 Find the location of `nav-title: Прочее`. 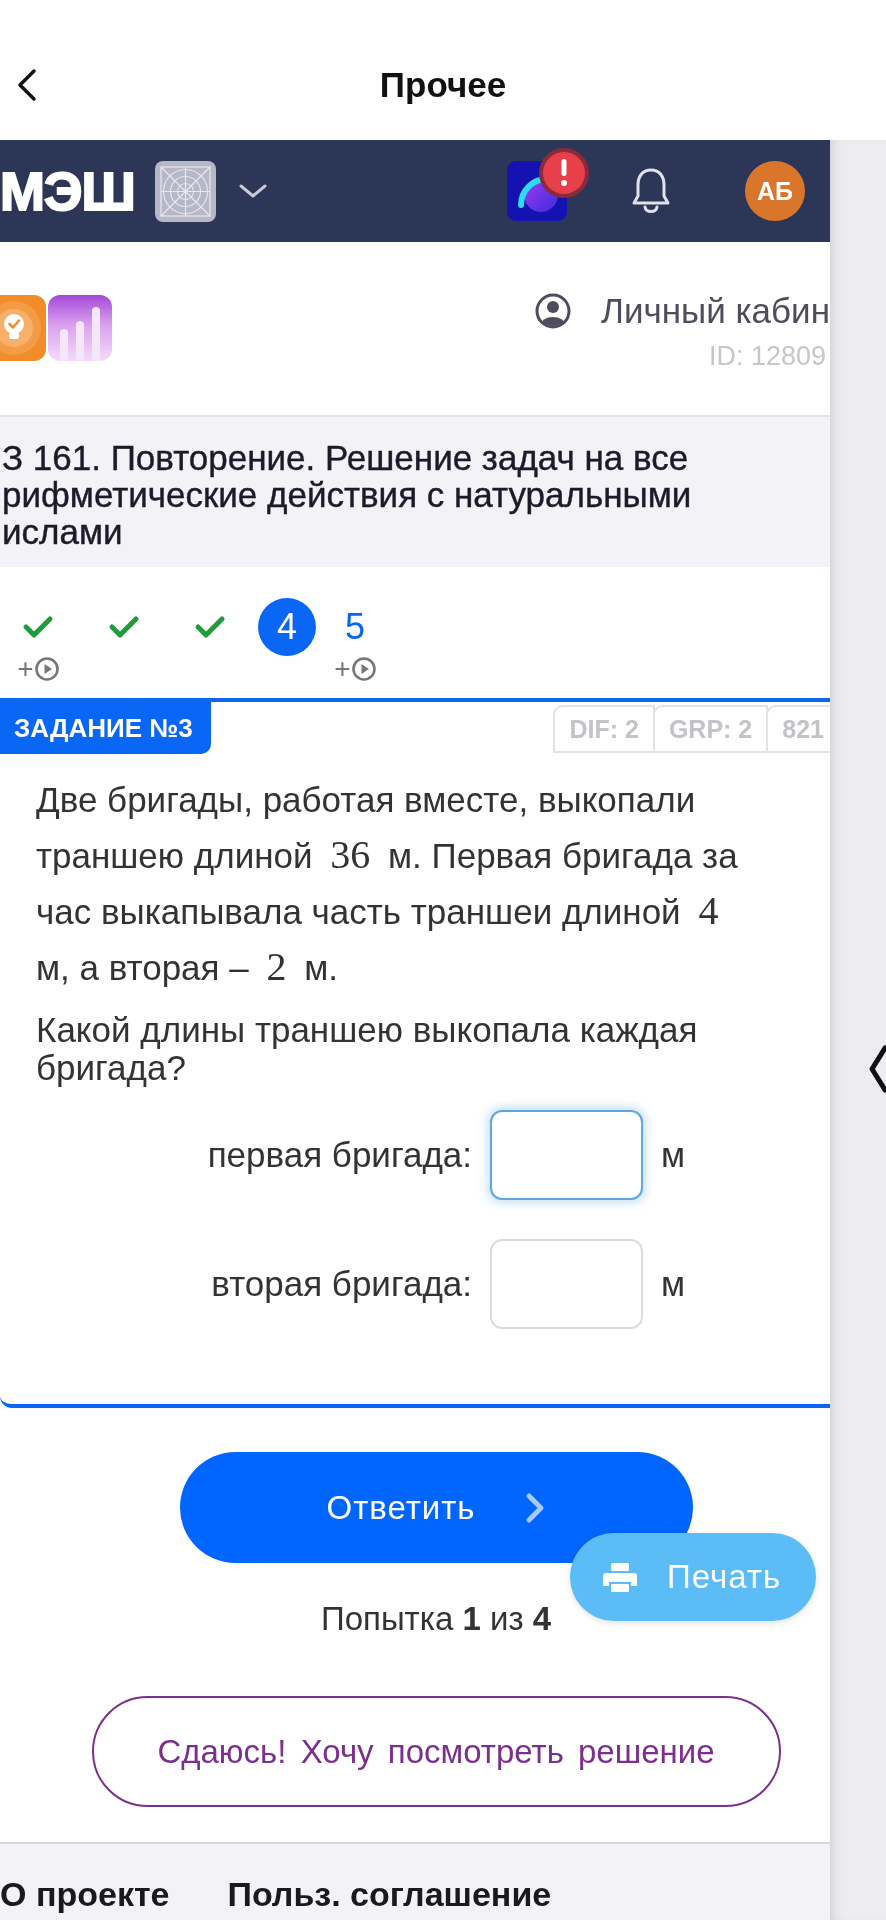

nav-title: Прочее is located at coordinates (443, 85).